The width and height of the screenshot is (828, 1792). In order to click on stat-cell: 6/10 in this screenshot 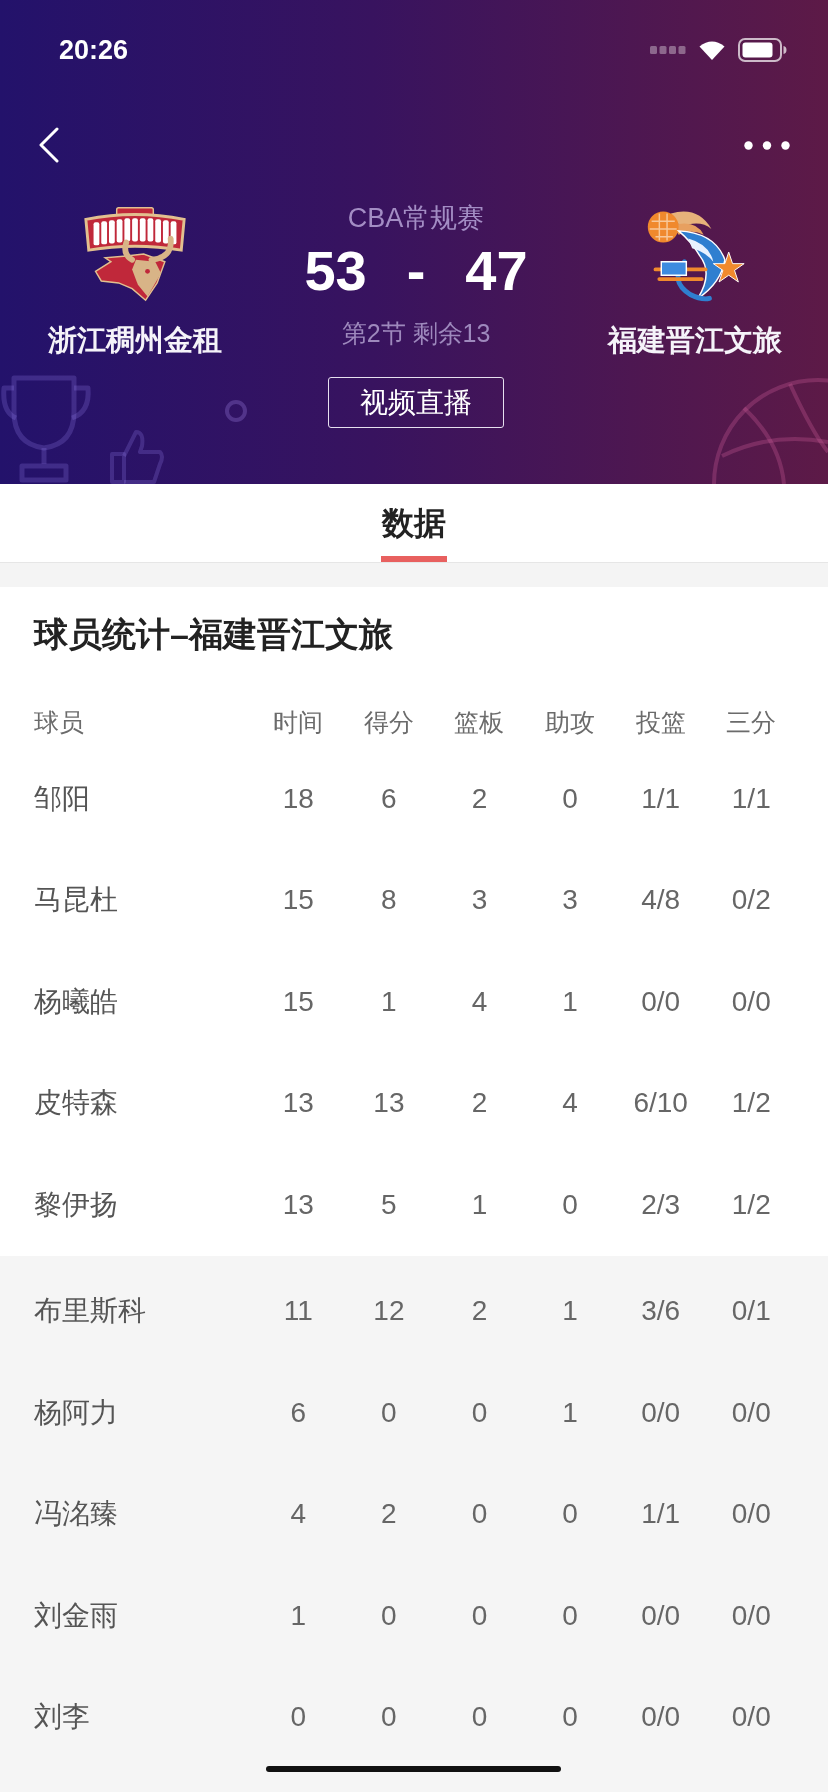, I will do `click(660, 1103)`.